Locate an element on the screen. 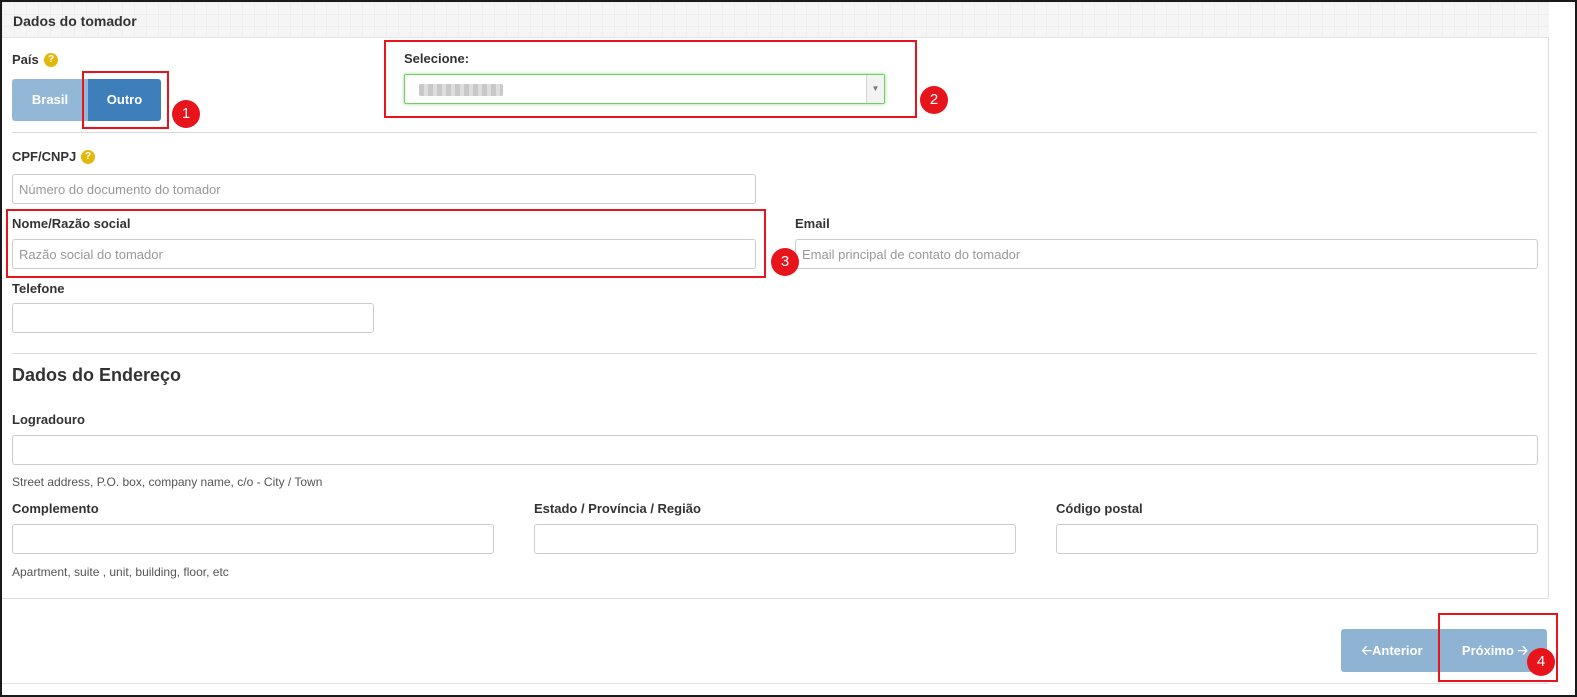 The image size is (1577, 697). codigo-postal-label: Código postal is located at coordinates (1099, 508).